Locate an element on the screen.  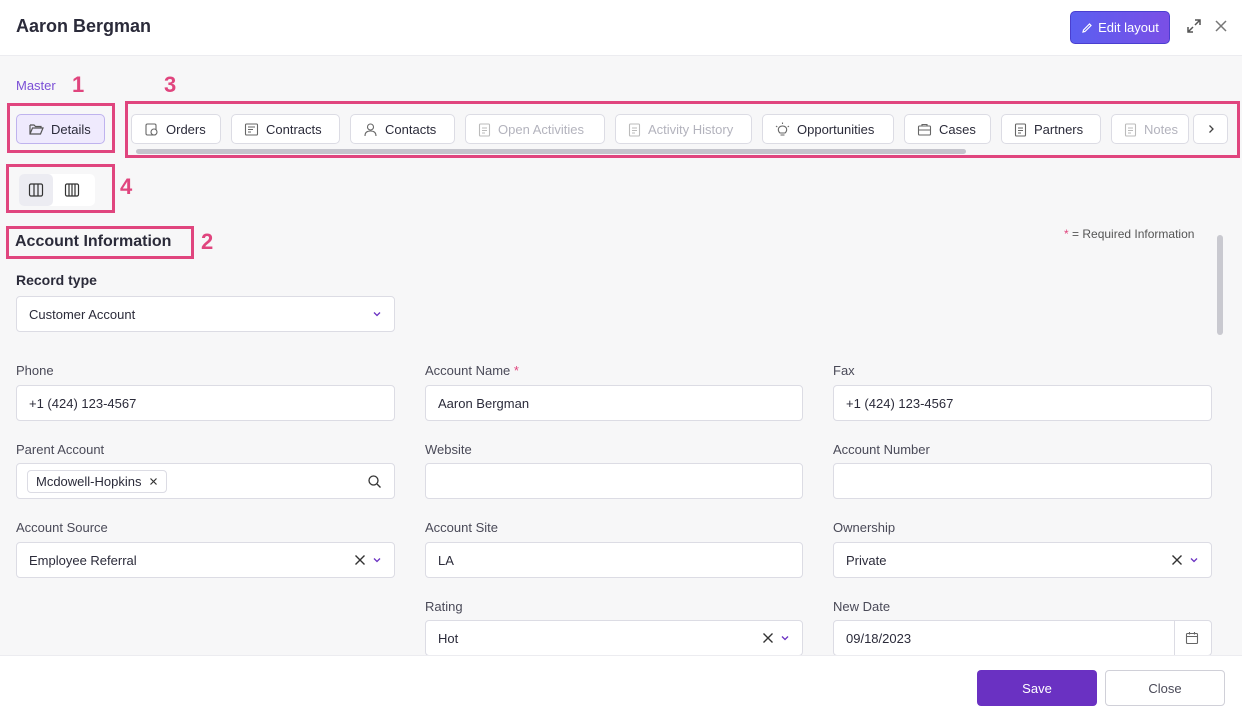
calendar-icon is located at coordinates (1192, 638).